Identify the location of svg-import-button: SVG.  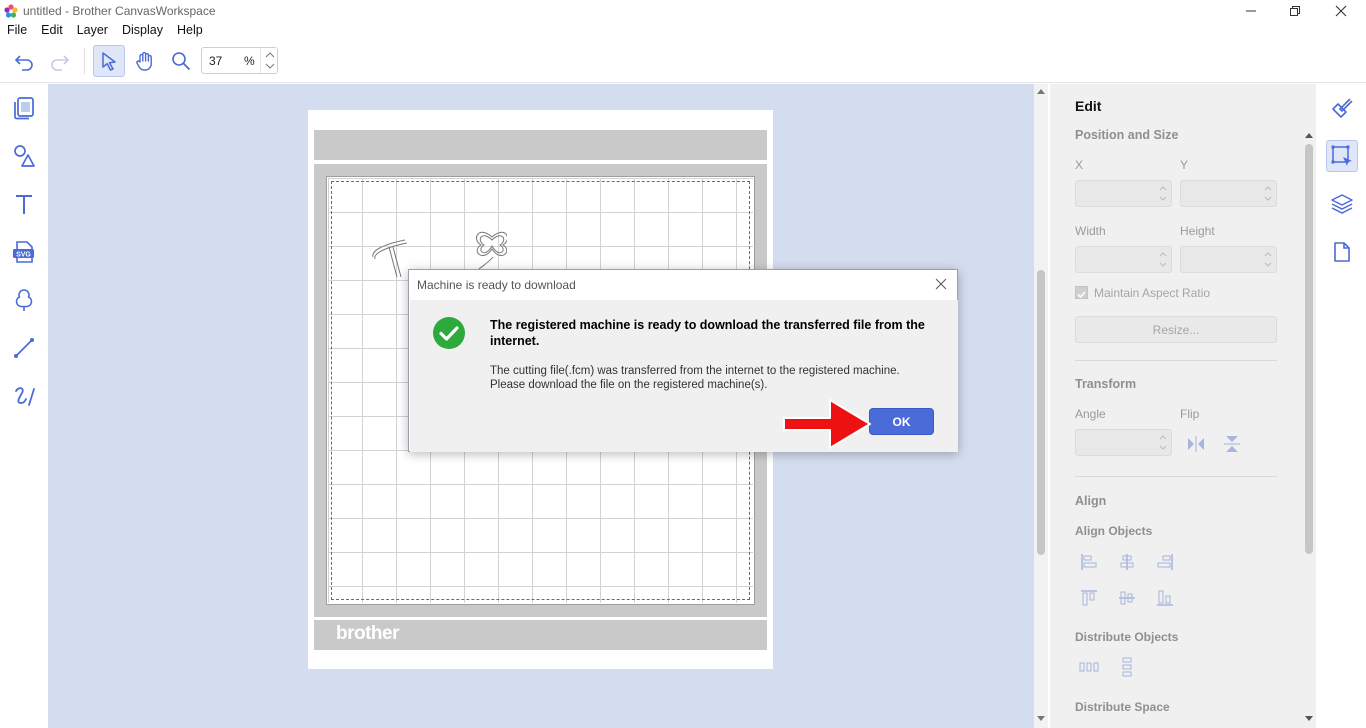
(24, 252).